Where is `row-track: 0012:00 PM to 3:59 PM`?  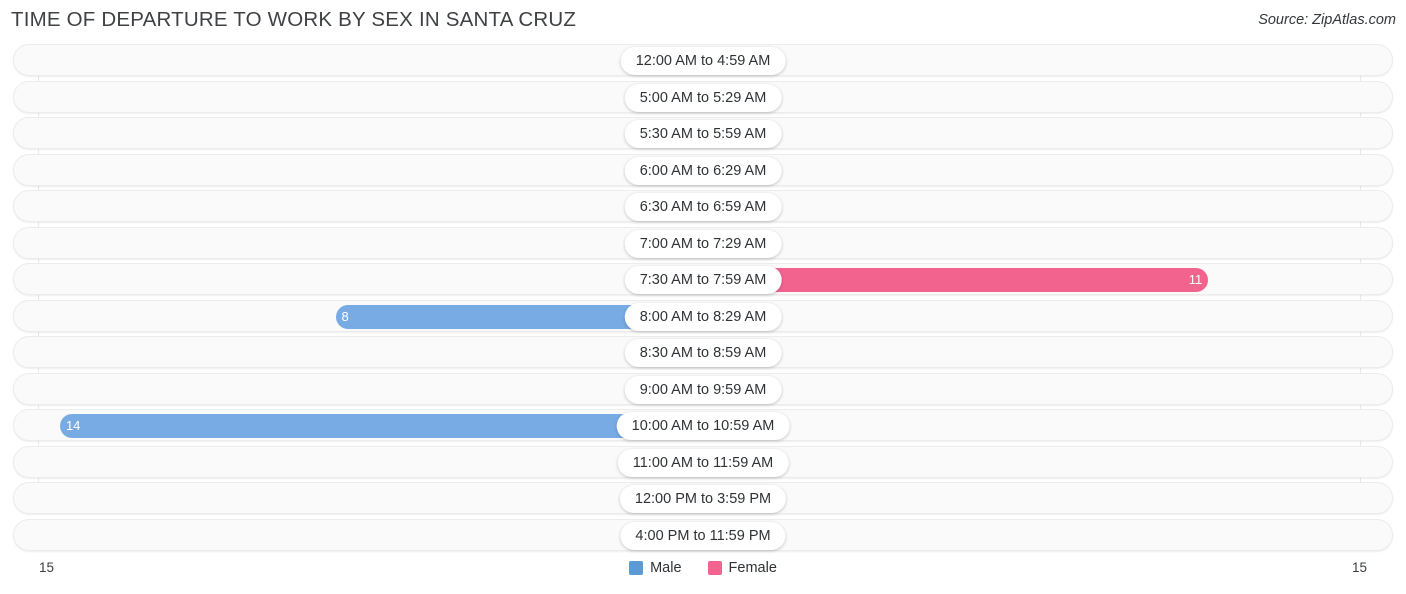 row-track: 0012:00 PM to 3:59 PM is located at coordinates (703, 498).